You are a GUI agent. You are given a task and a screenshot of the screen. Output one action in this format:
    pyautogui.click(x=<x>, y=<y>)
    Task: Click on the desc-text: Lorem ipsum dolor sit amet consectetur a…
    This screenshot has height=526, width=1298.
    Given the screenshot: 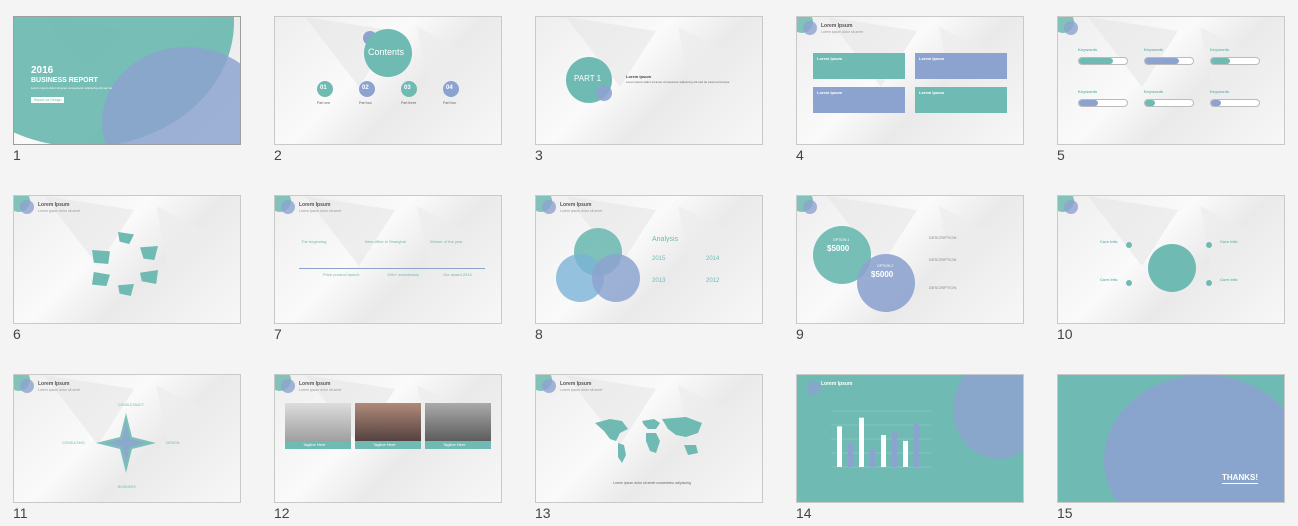 What is the action you would take?
    pyautogui.click(x=72, y=88)
    